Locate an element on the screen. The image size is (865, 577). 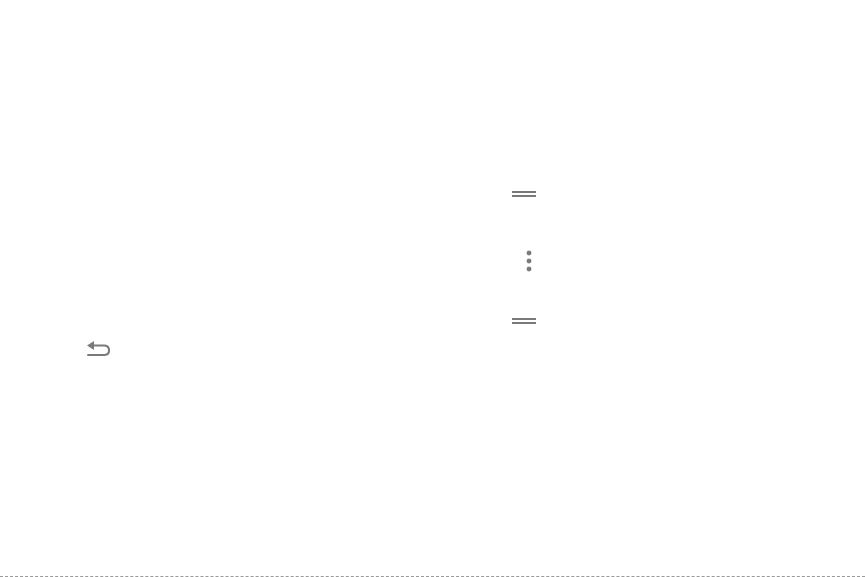
more-options-icon is located at coordinates (529, 261).